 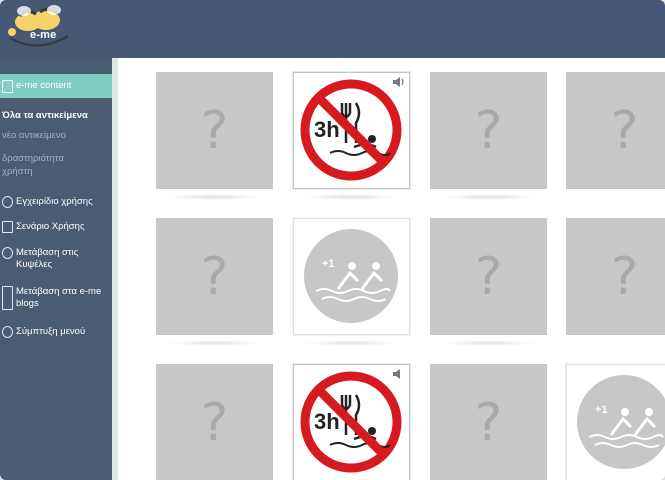 I want to click on sidebar-section-all-objects: Όλα τα αντικείμενα, so click(x=45, y=116).